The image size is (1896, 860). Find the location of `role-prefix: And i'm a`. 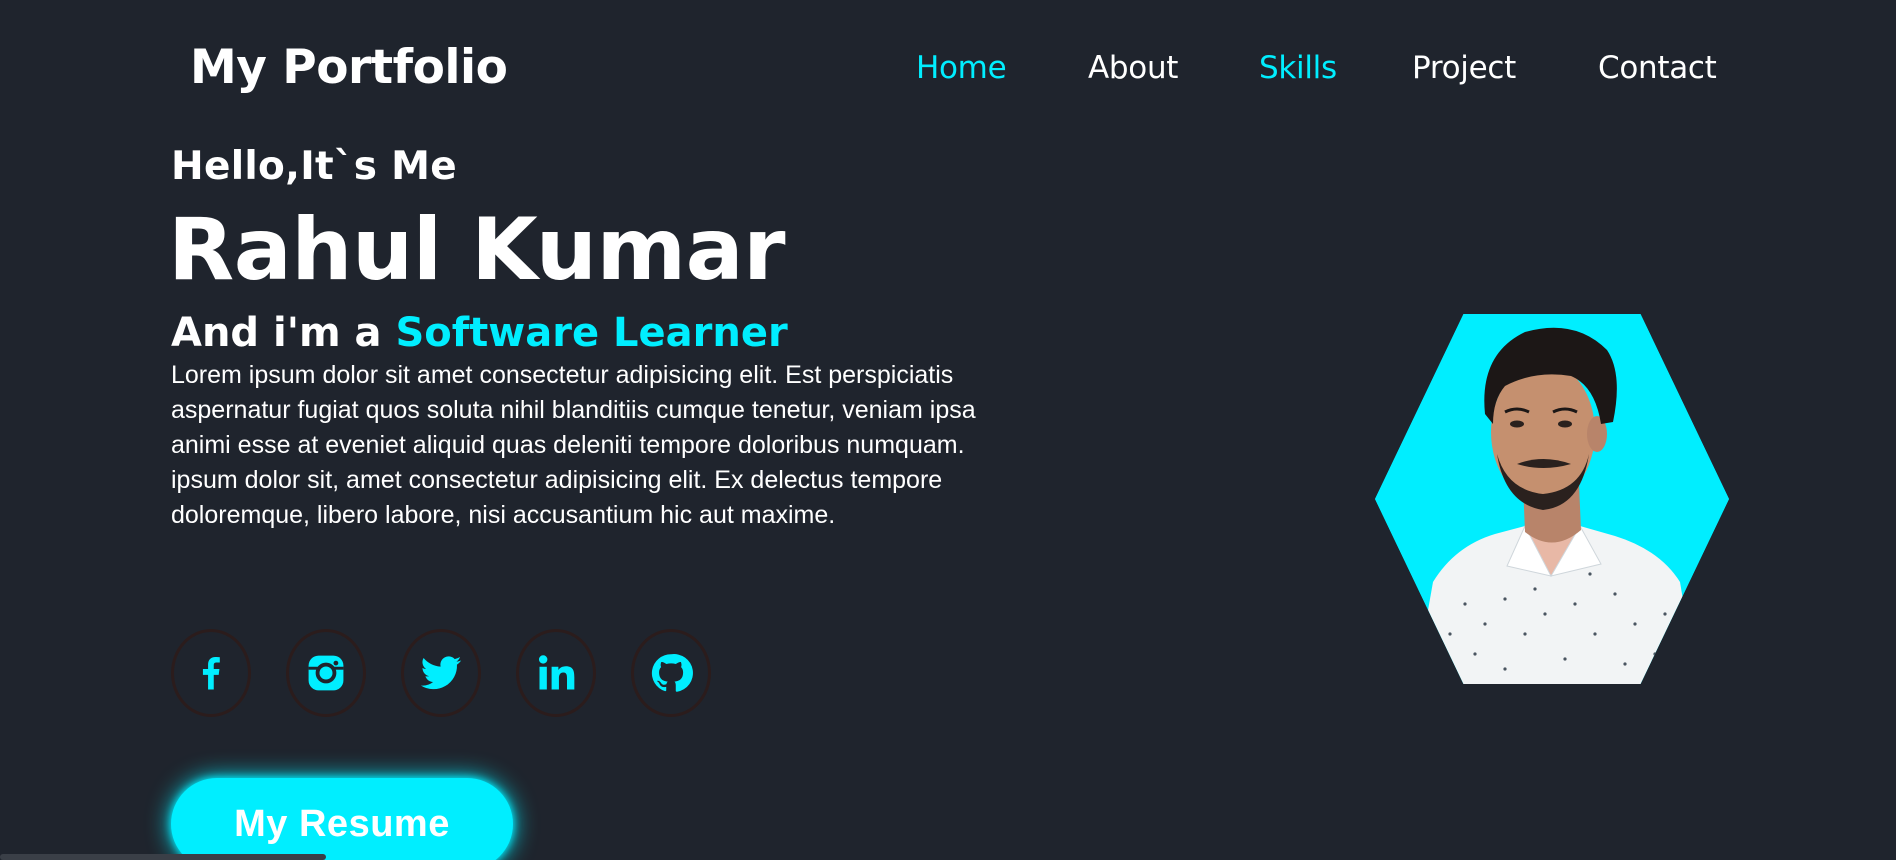

role-prefix: And i'm a is located at coordinates (283, 333).